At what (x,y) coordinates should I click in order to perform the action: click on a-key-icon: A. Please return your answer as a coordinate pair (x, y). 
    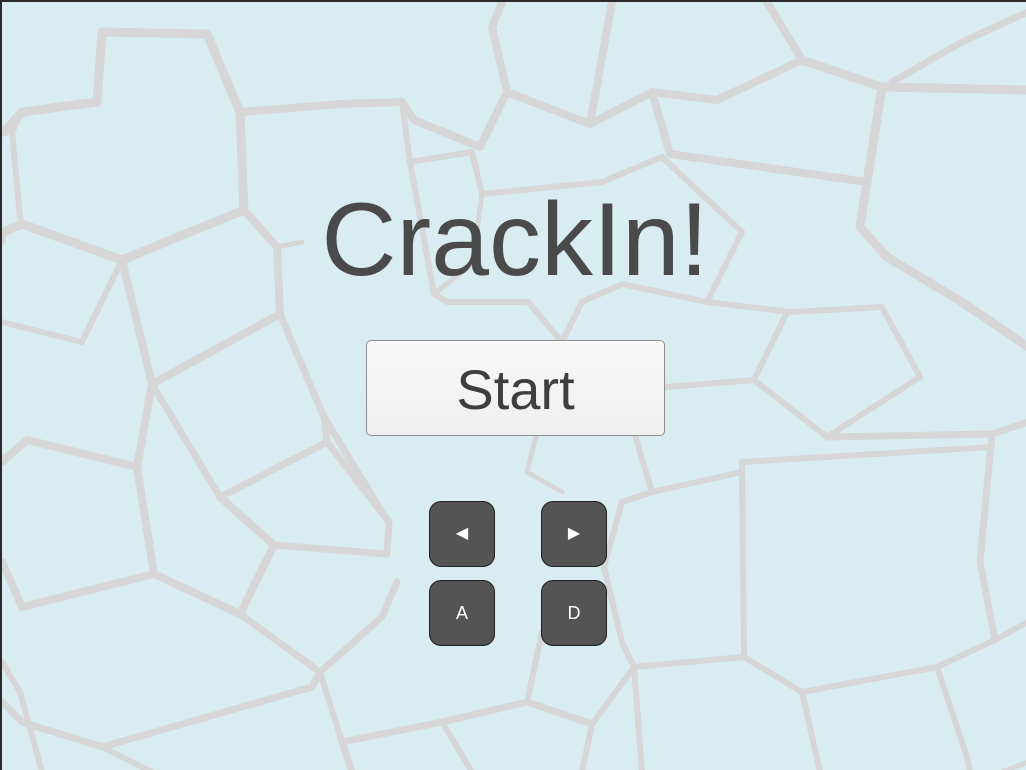
    Looking at the image, I should click on (462, 613).